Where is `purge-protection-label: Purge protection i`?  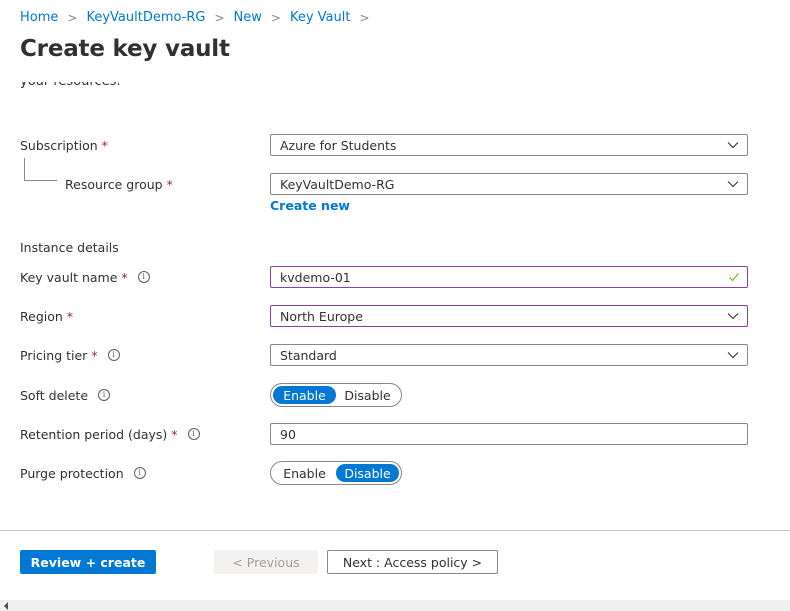 purge-protection-label: Purge protection i is located at coordinates (83, 473).